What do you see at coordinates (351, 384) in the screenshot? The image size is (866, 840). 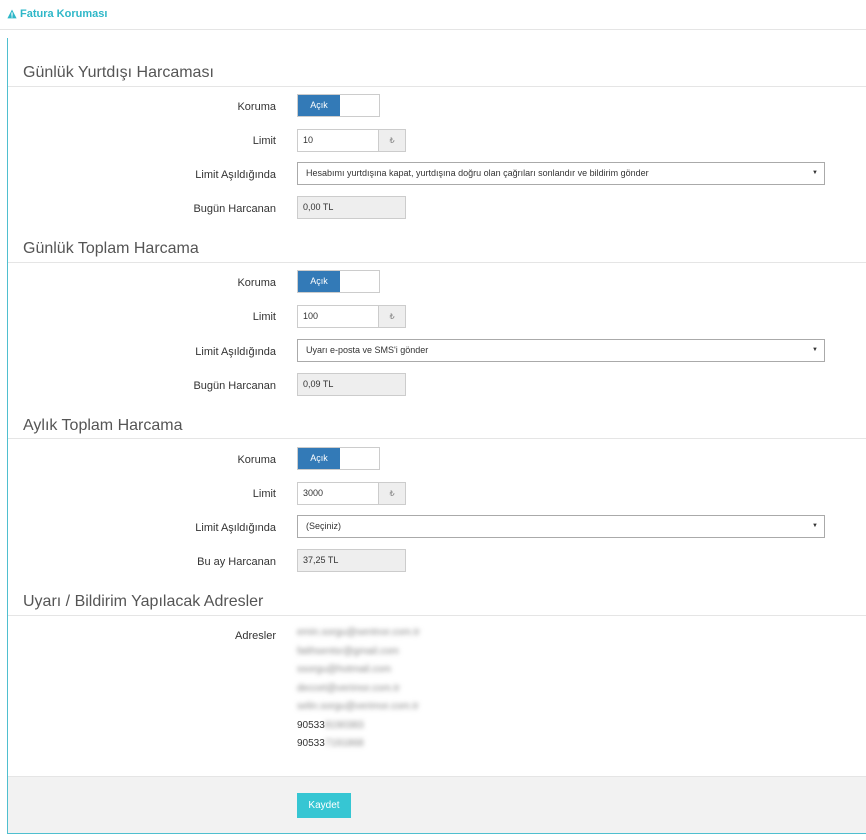 I see `spent-today-field-total: 0,09 TL` at bounding box center [351, 384].